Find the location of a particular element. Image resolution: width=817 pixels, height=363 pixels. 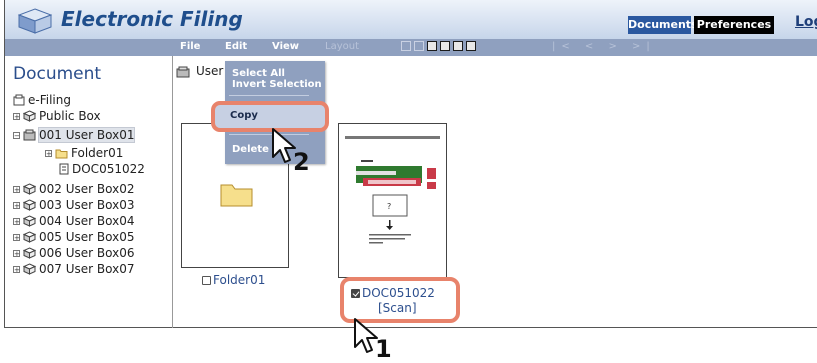

document-icon is located at coordinates (64, 169).